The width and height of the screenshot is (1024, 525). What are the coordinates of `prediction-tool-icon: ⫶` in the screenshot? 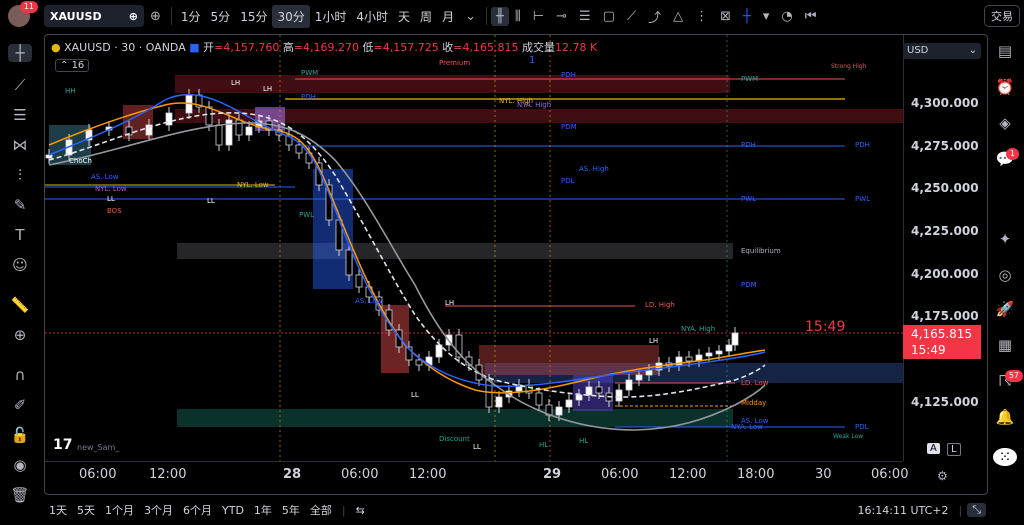 It's located at (20, 175).